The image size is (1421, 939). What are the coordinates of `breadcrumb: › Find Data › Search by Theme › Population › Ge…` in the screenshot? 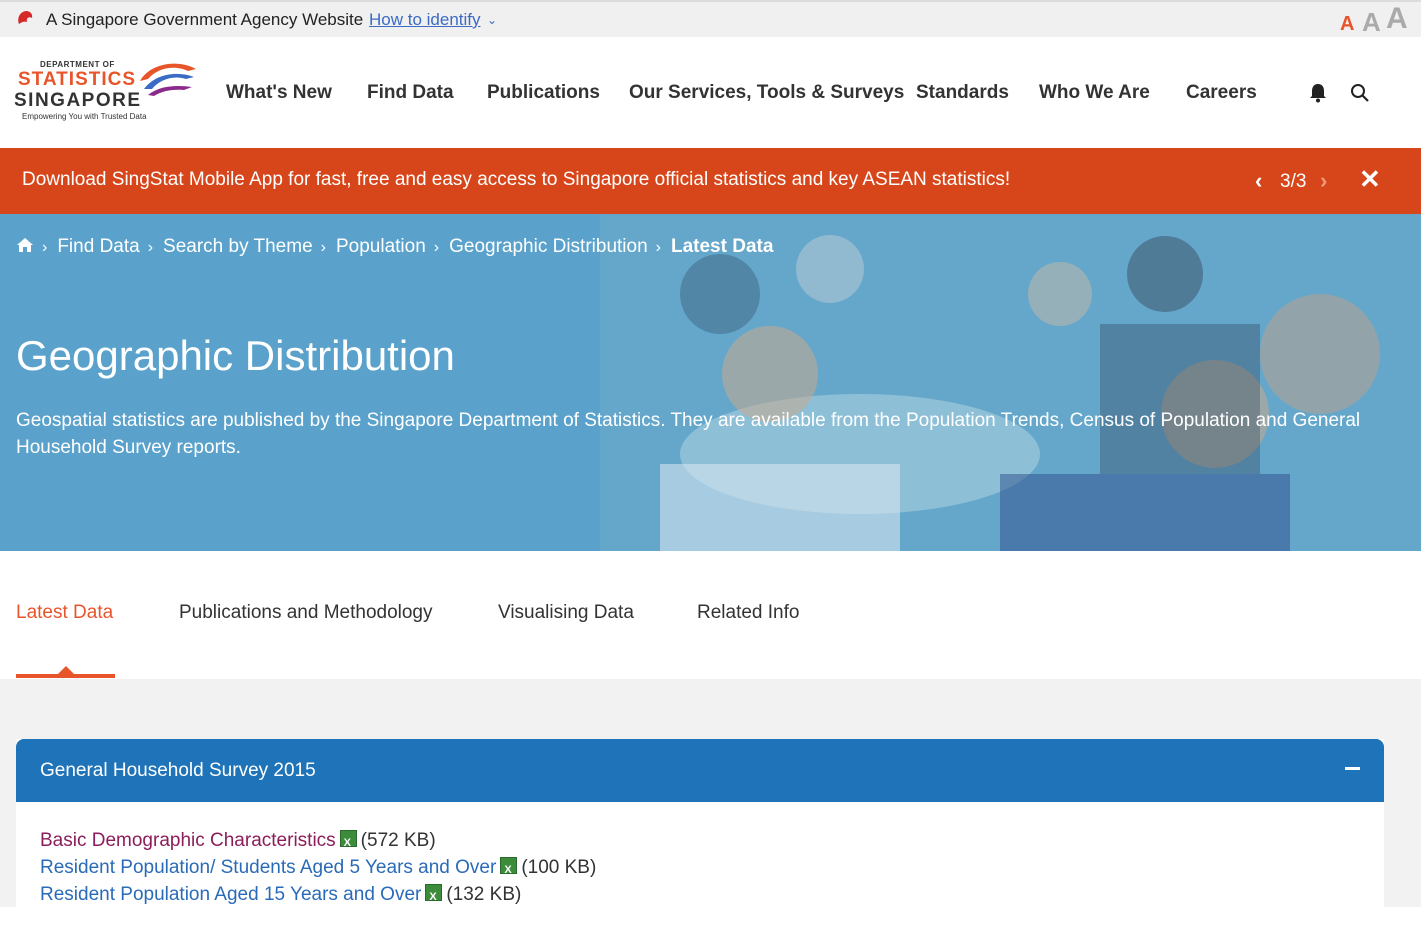 It's located at (398, 247).